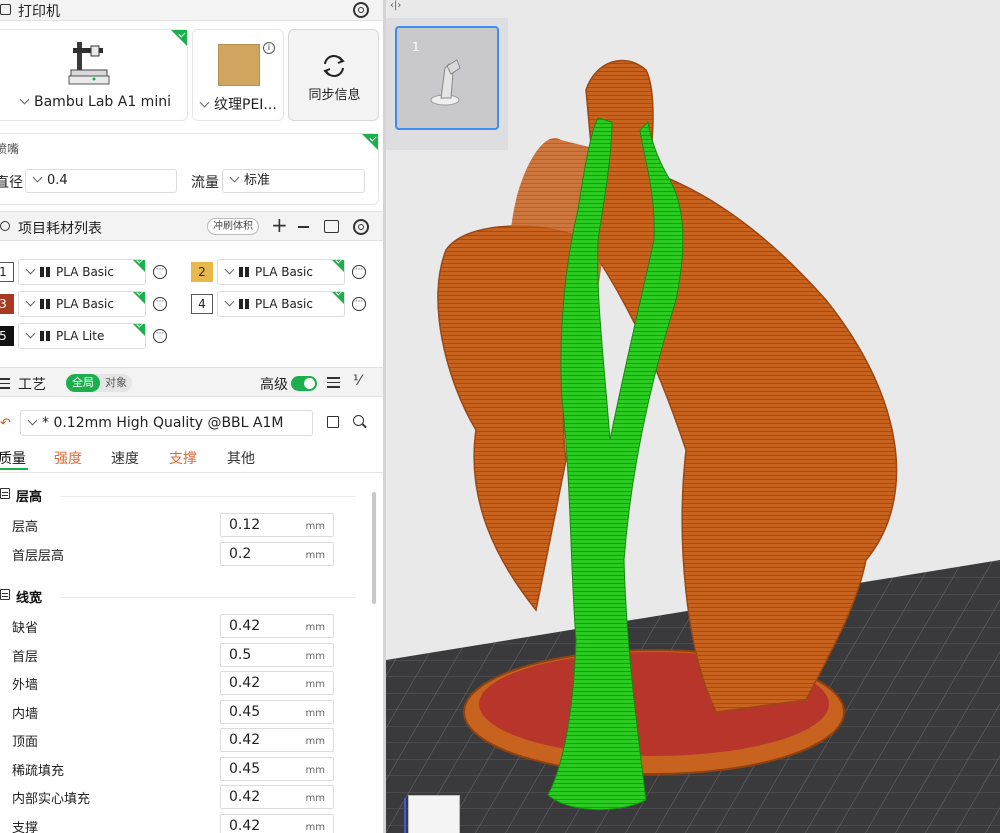  Describe the element at coordinates (29, 497) in the screenshot. I see `layer-height-group-title: 层高` at that location.